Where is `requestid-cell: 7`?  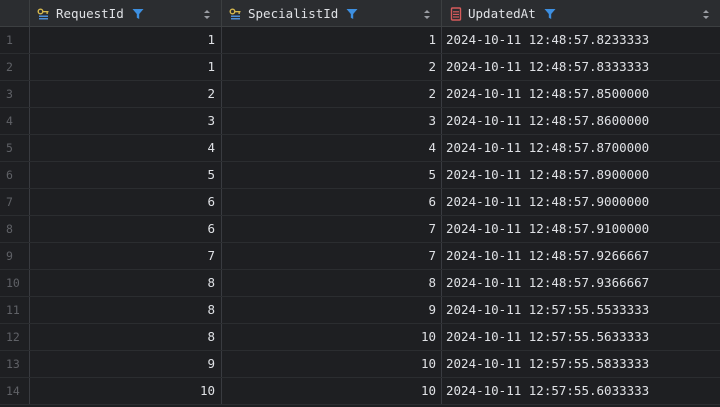
requestid-cell: 7 is located at coordinates (126, 256).